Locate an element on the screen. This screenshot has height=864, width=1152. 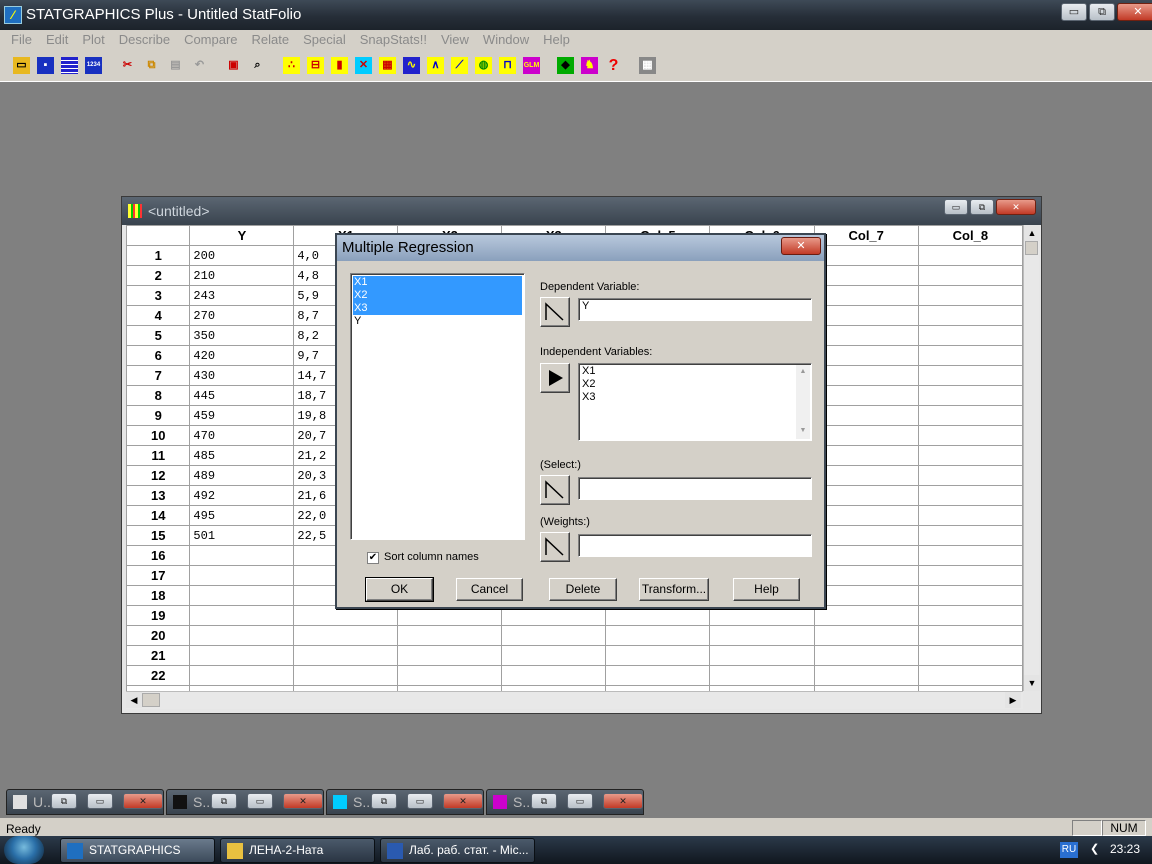
list-item: X2 is located at coordinates (695, 384).